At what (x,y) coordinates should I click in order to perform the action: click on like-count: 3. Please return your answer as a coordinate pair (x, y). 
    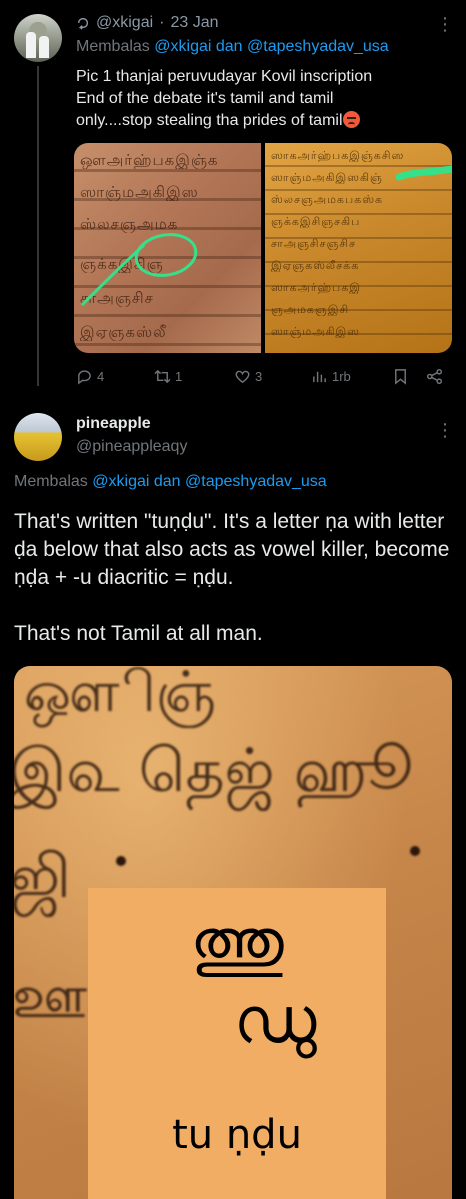
    Looking at the image, I should click on (259, 376).